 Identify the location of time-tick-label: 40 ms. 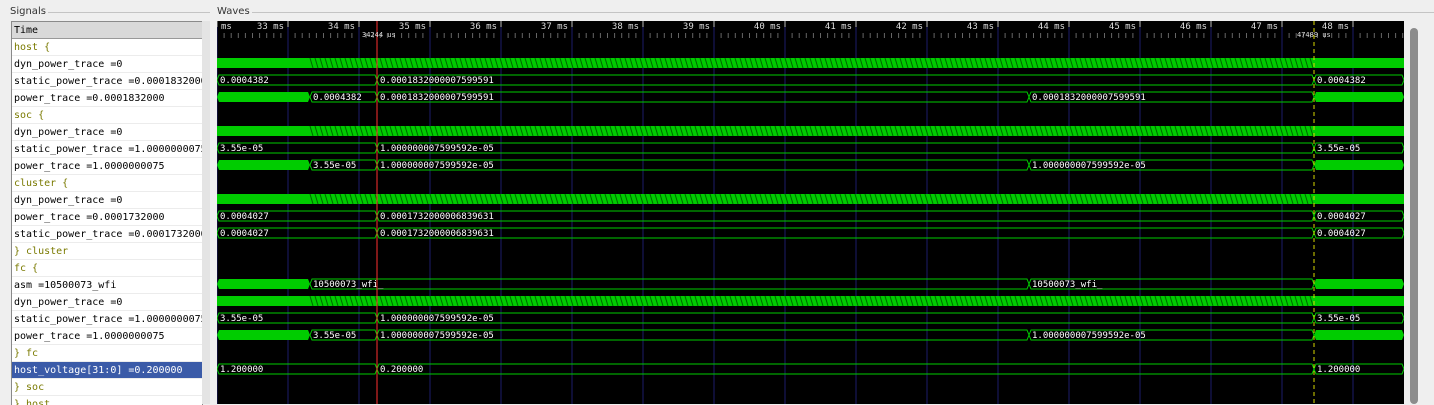
(767, 27).